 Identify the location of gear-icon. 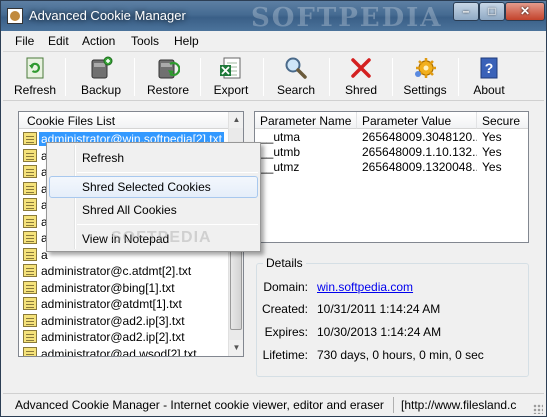
(425, 68).